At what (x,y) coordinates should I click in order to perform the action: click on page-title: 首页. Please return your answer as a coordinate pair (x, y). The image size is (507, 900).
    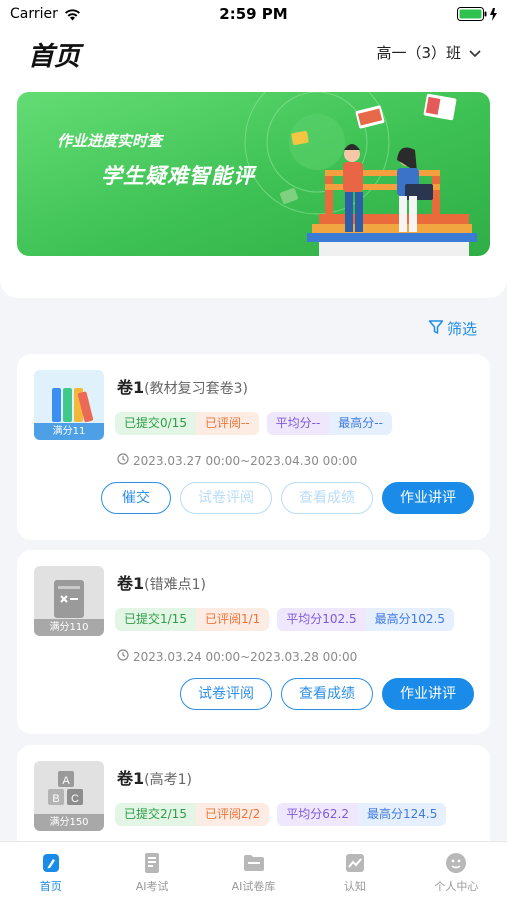
    Looking at the image, I should click on (54, 57).